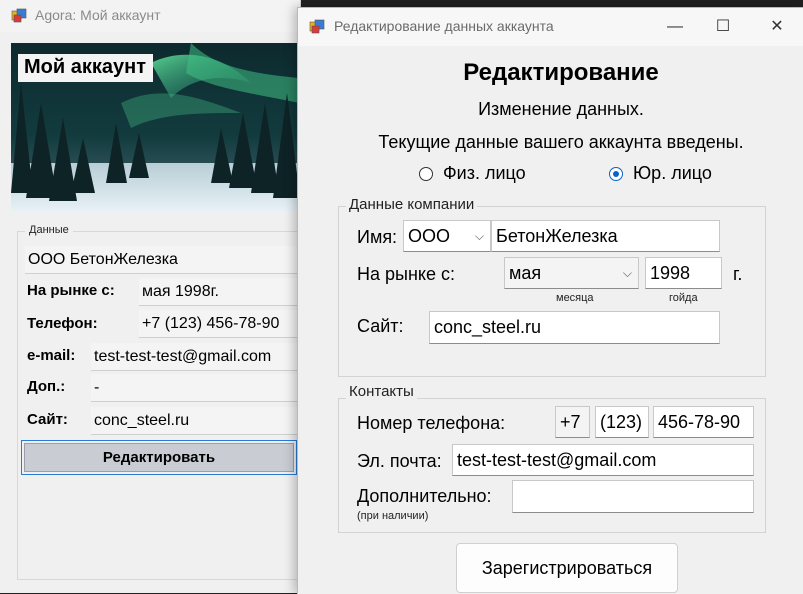 The height and width of the screenshot is (594, 803). I want to click on month-select: мая ⌵, so click(571, 273).